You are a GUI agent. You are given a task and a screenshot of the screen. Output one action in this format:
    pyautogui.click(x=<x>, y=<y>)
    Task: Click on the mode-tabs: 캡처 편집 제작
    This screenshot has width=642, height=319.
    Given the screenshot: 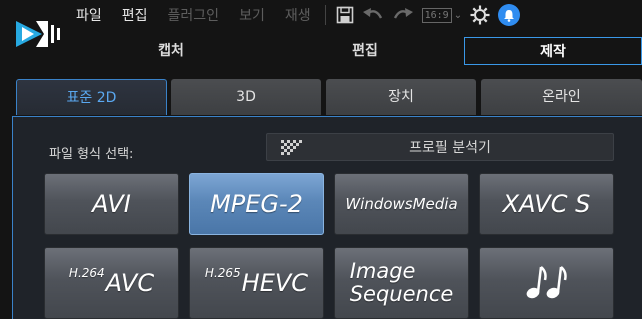 What is the action you would take?
    pyautogui.click(x=359, y=51)
    